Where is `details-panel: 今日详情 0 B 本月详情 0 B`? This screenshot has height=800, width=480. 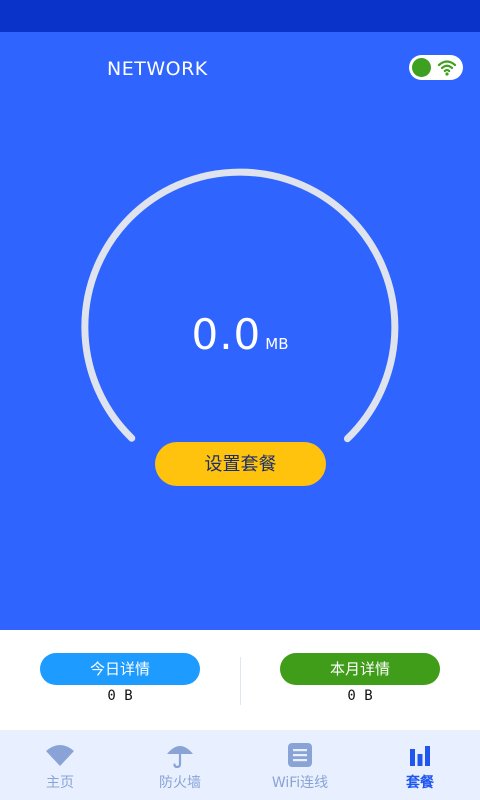 details-panel: 今日详情 0 B 本月详情 0 B is located at coordinates (240, 680).